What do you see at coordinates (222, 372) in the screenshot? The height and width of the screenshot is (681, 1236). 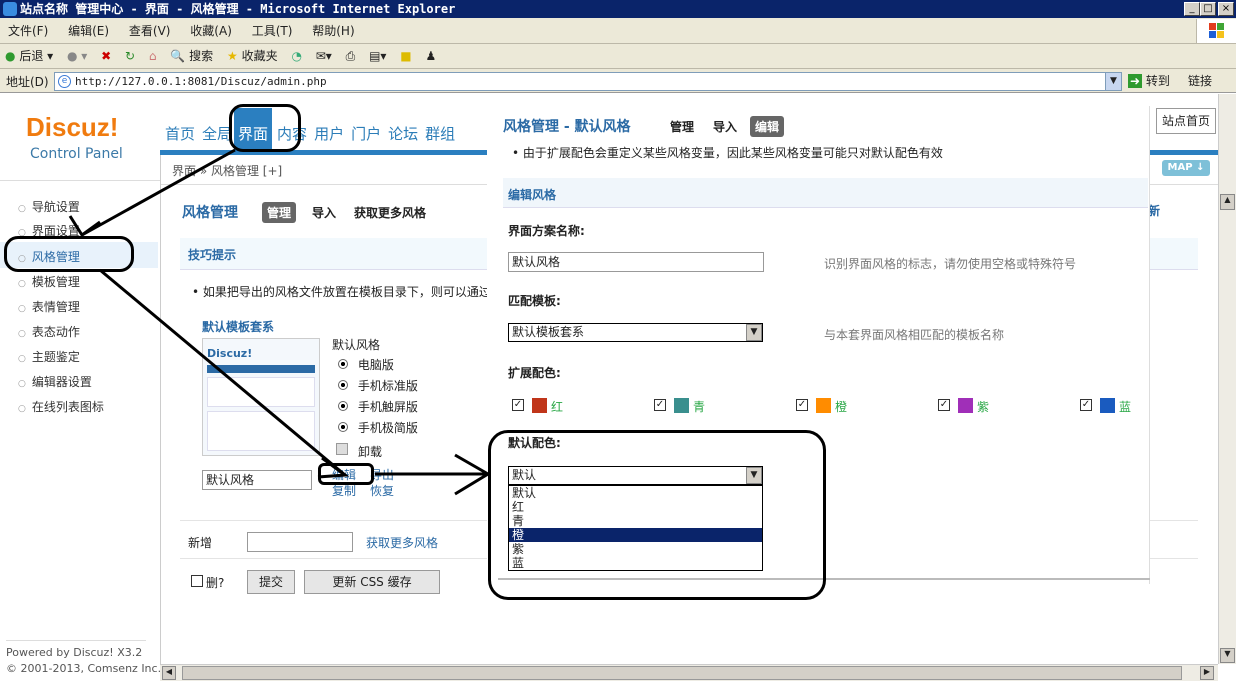 I see `arrow-sidebar-to-edit` at bounding box center [222, 372].